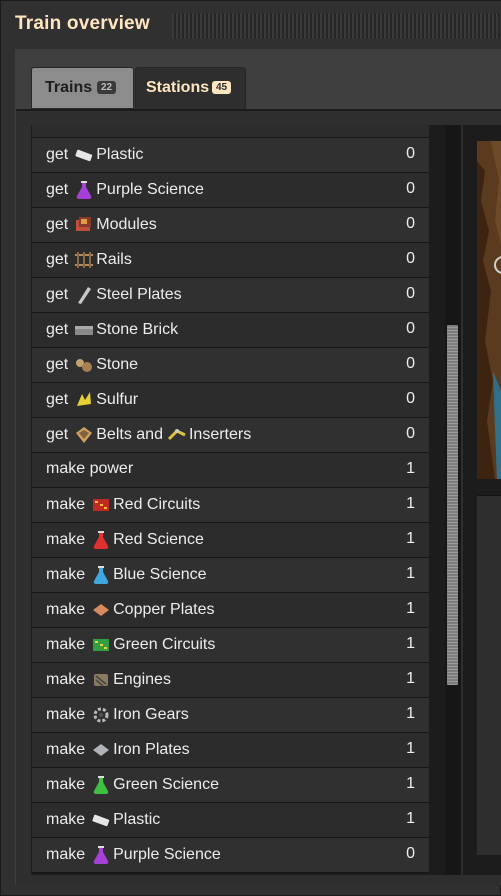 Image resolution: width=501 pixels, height=896 pixels. I want to click on station-name: get Modules, so click(101, 225).